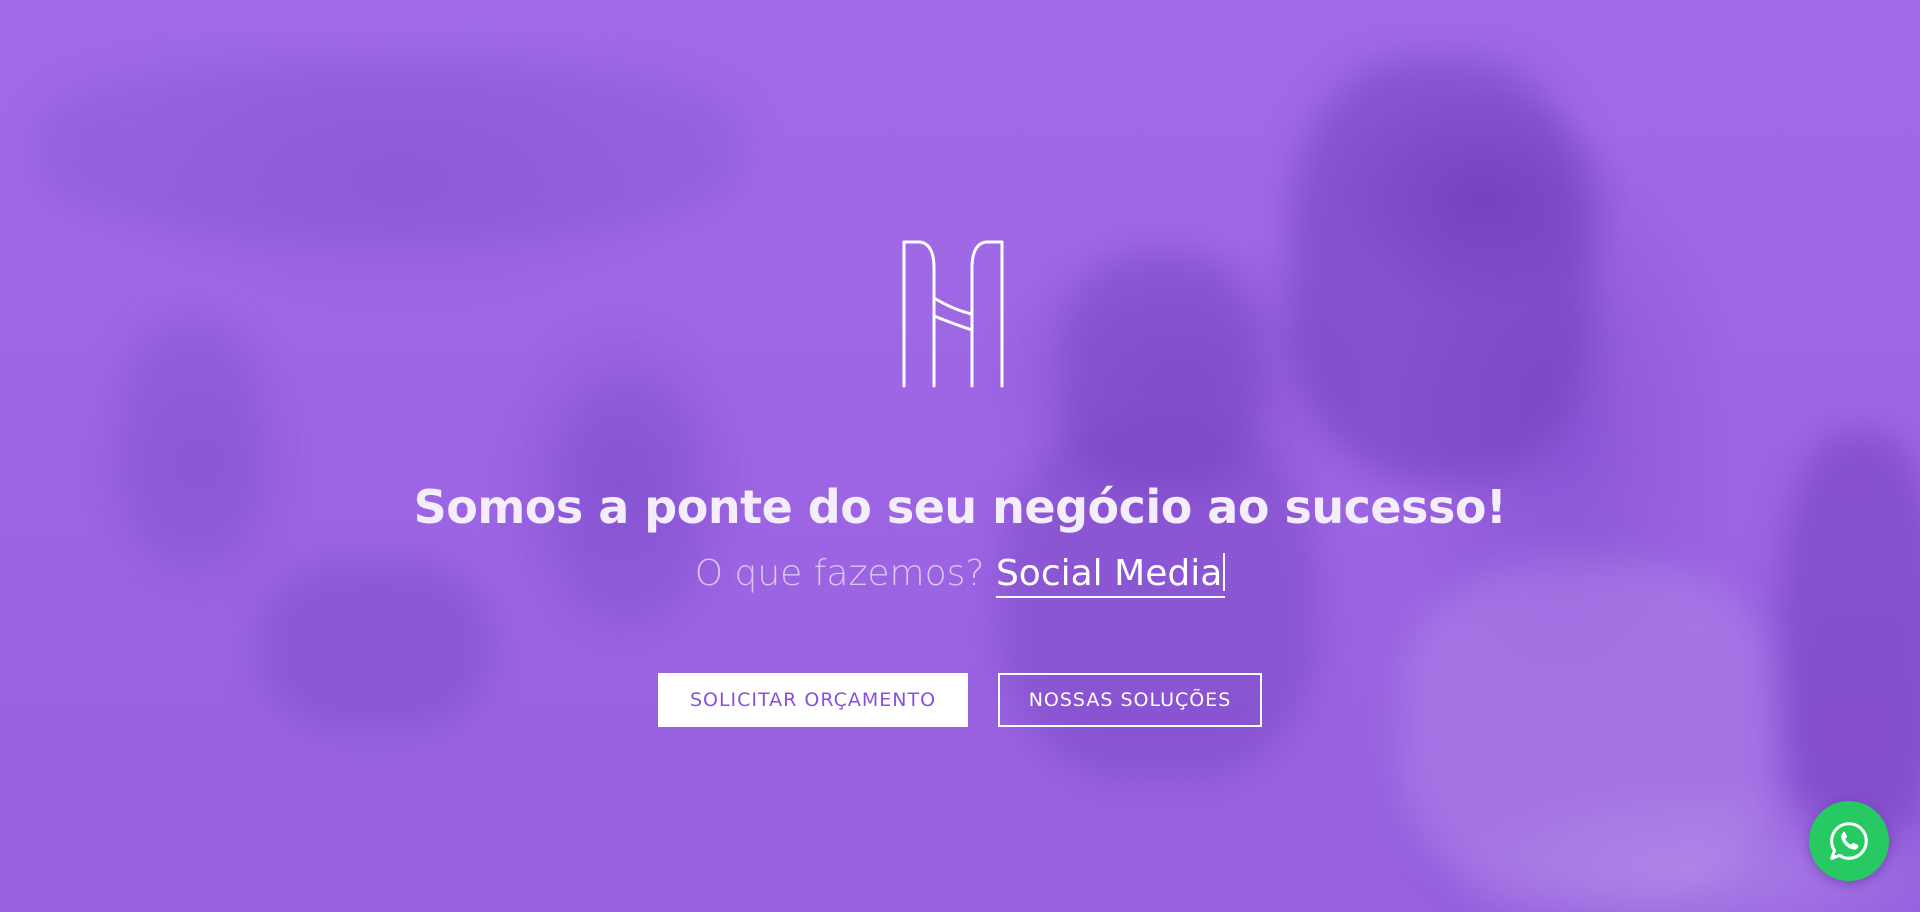  What do you see at coordinates (1224, 572) in the screenshot?
I see `typing-cursor` at bounding box center [1224, 572].